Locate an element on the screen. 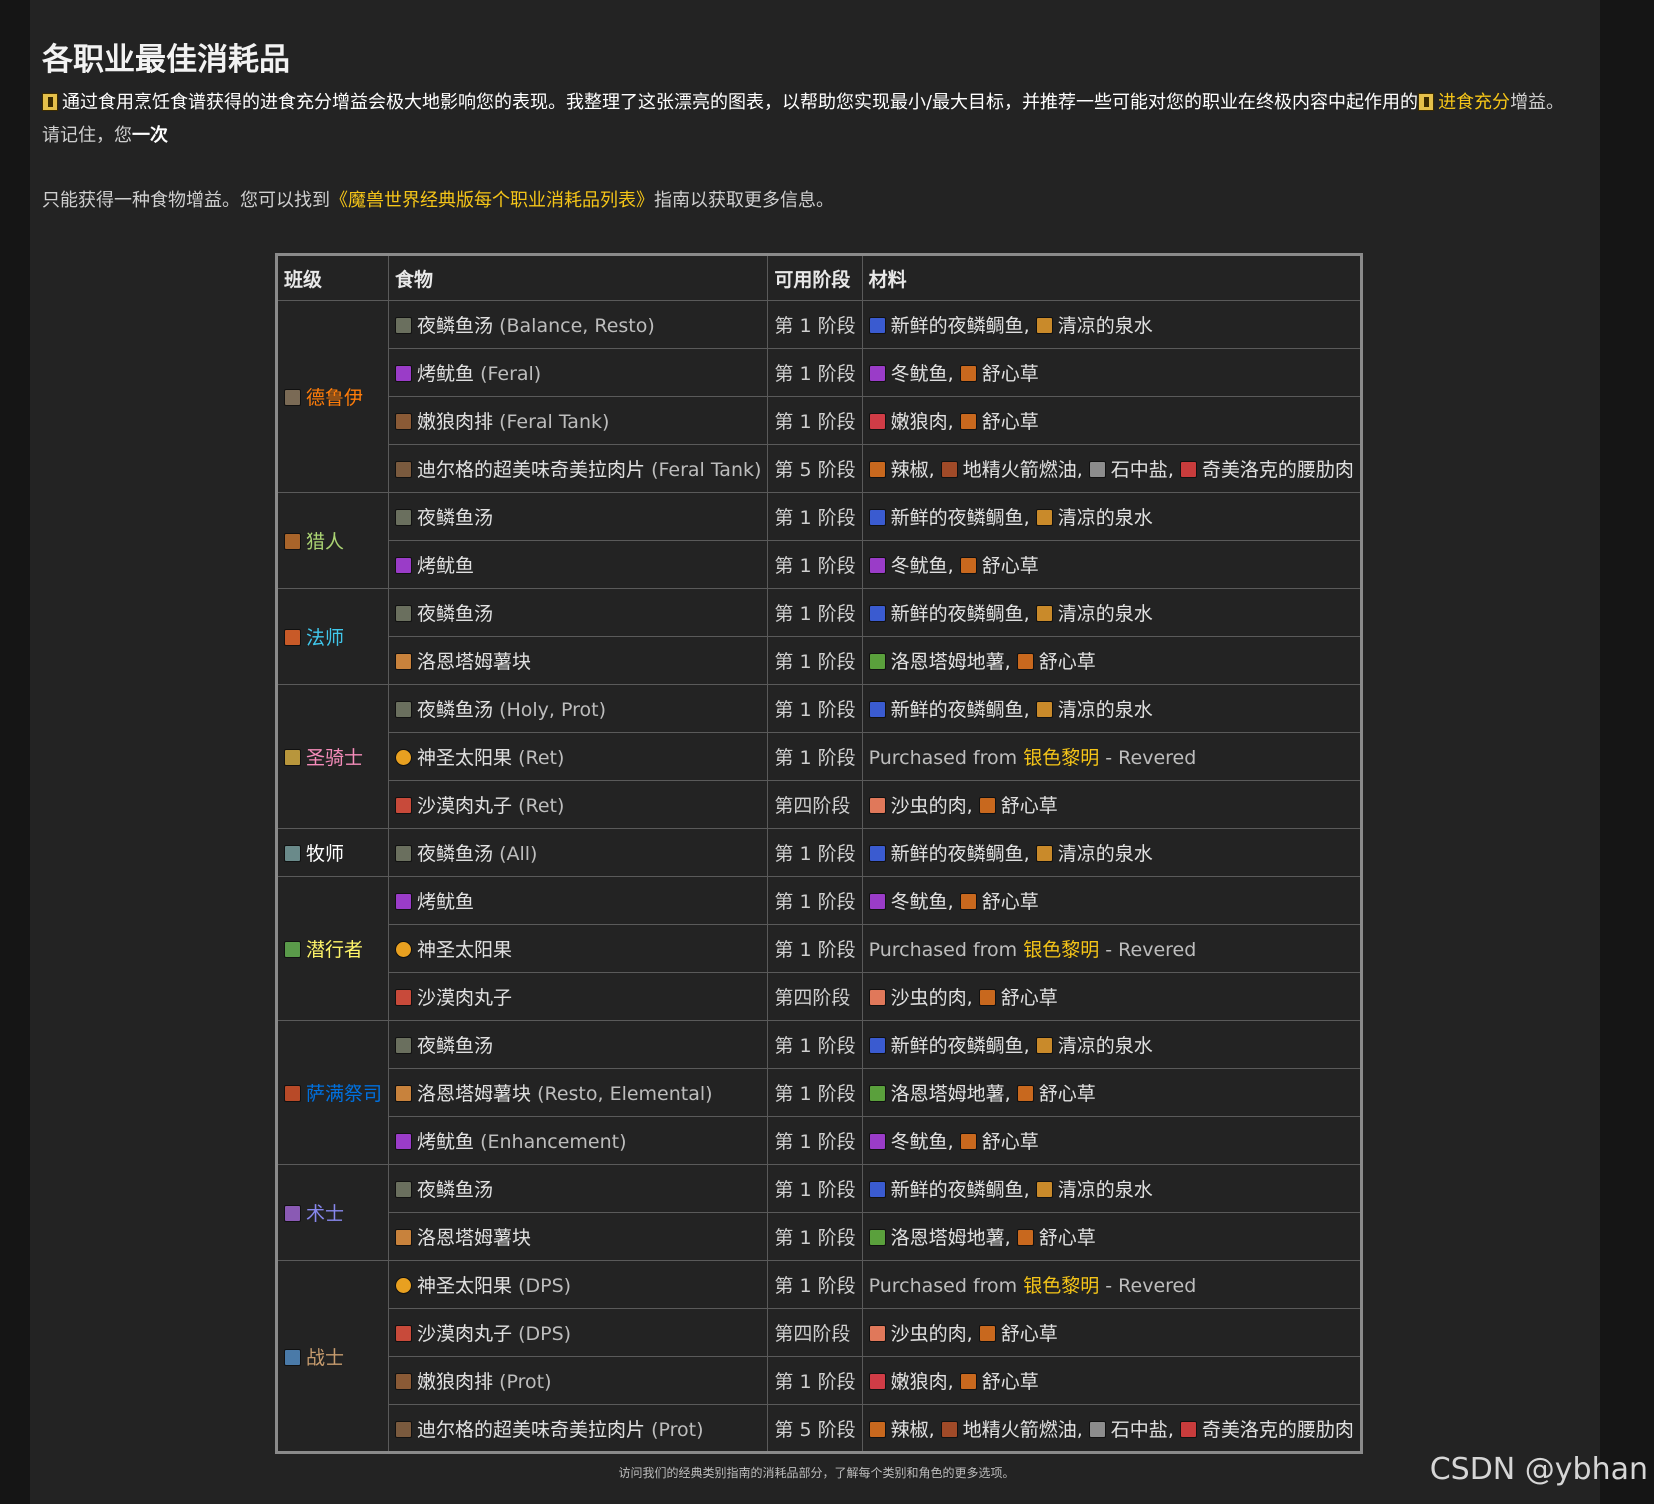  materials-cell: 洛恩塔姆地薯, 舒心草 is located at coordinates (1111, 660).